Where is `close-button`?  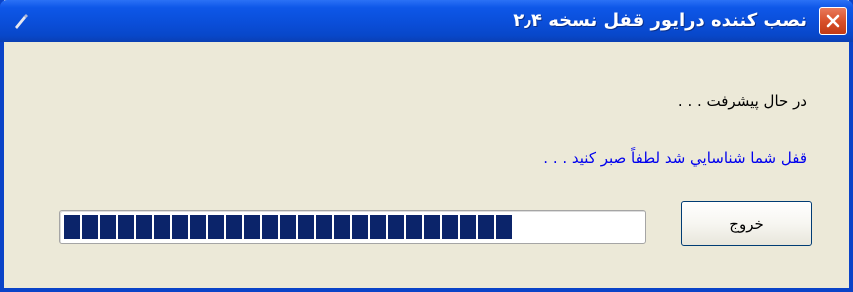 close-button is located at coordinates (833, 21).